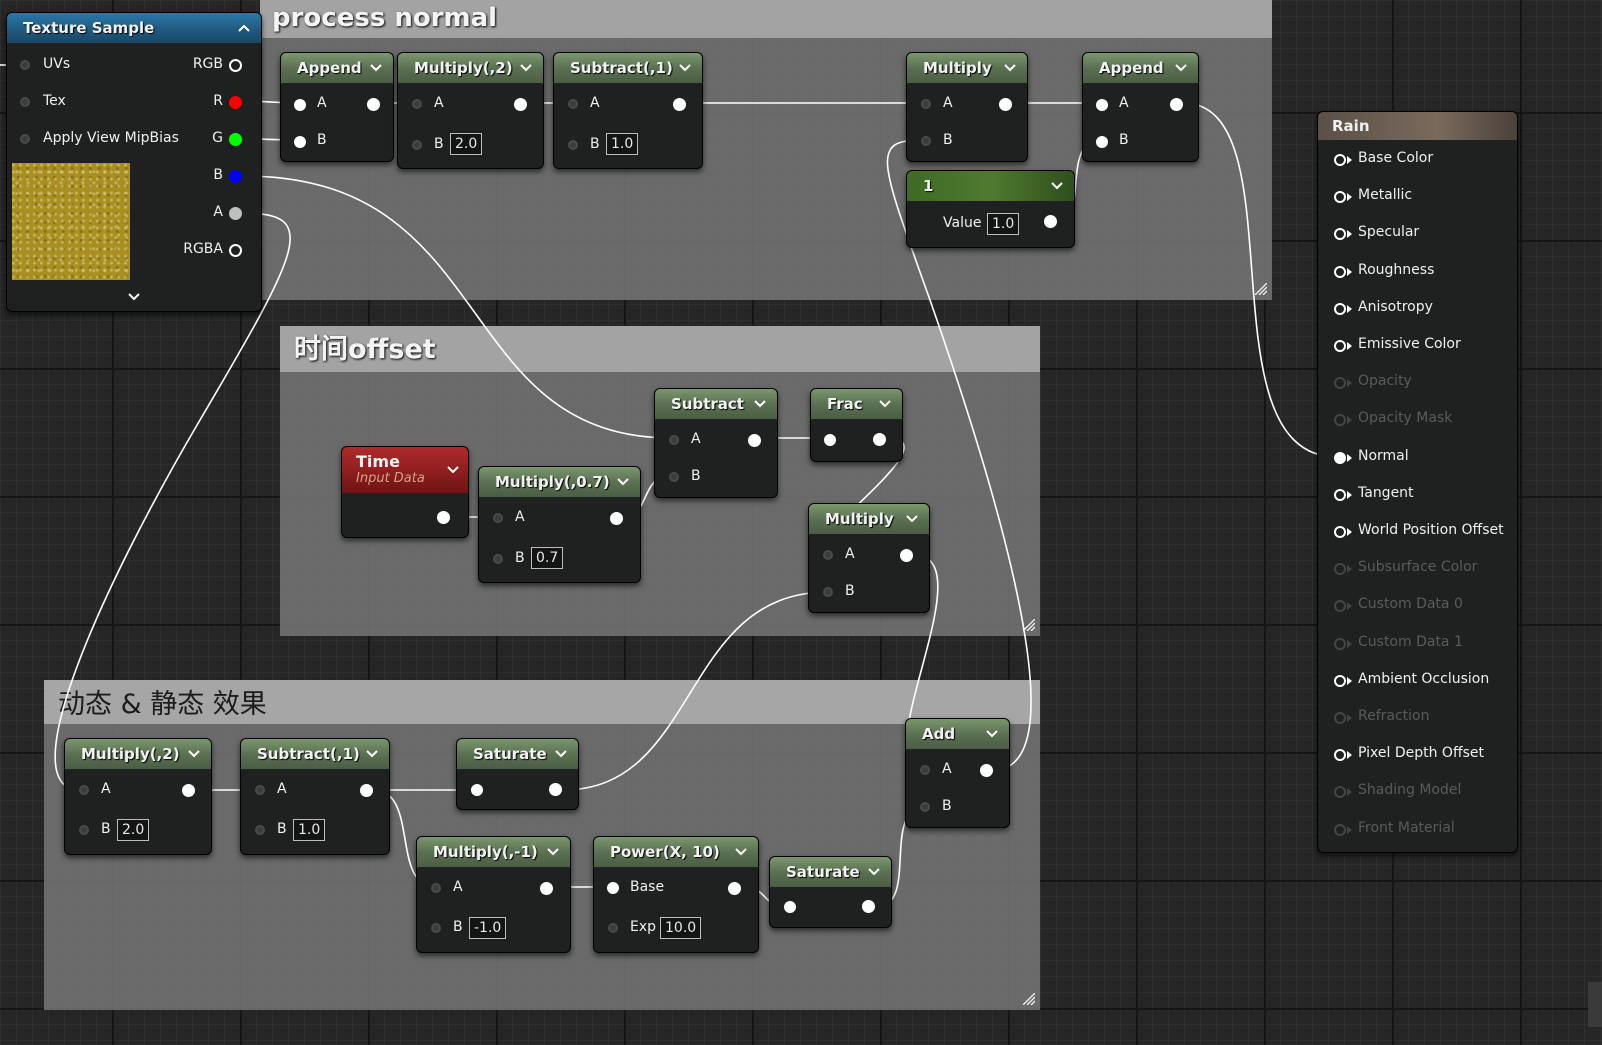 The width and height of the screenshot is (1602, 1045). Describe the element at coordinates (990, 209) in the screenshot. I see `constant-node: 1 Value 1.0` at that location.